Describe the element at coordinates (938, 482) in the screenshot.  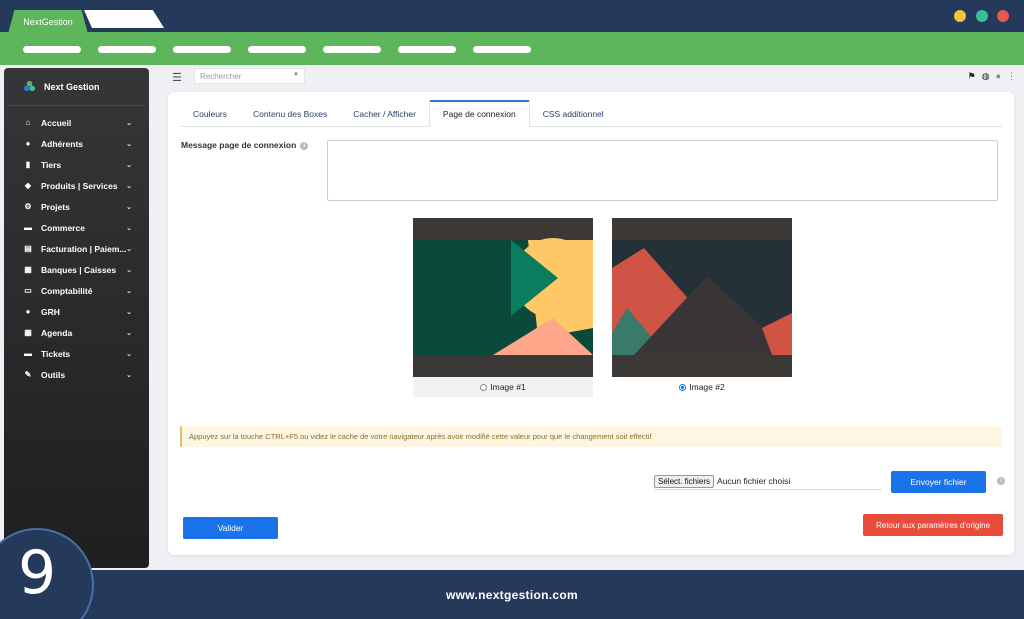
I see `upload-file-button: Envoyer fichier` at that location.